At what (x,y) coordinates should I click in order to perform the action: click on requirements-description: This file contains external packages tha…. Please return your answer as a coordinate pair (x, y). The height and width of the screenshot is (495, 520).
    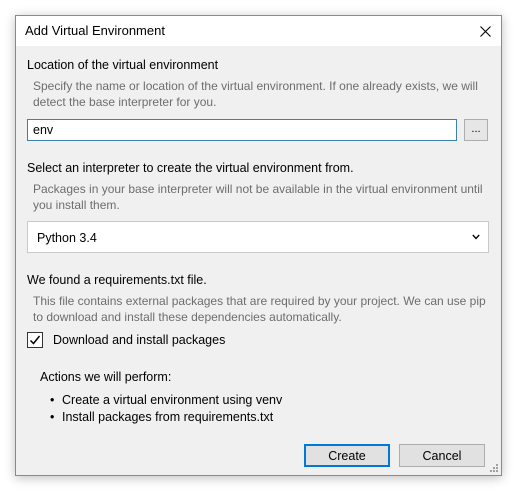
    Looking at the image, I should click on (259, 309).